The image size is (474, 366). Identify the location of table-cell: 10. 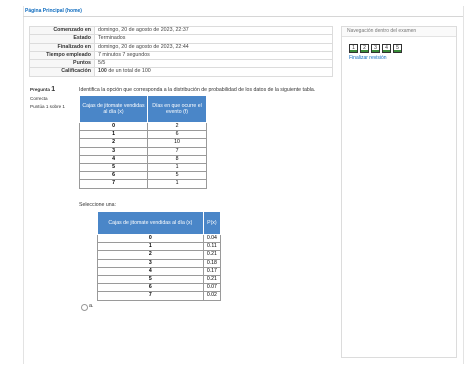
(177, 143).